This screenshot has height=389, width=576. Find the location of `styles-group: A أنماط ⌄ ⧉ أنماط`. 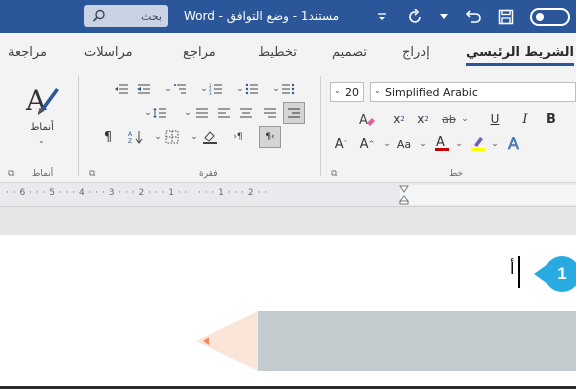

styles-group: A أنماط ⌄ ⧉ أنماط is located at coordinates (39, 126).